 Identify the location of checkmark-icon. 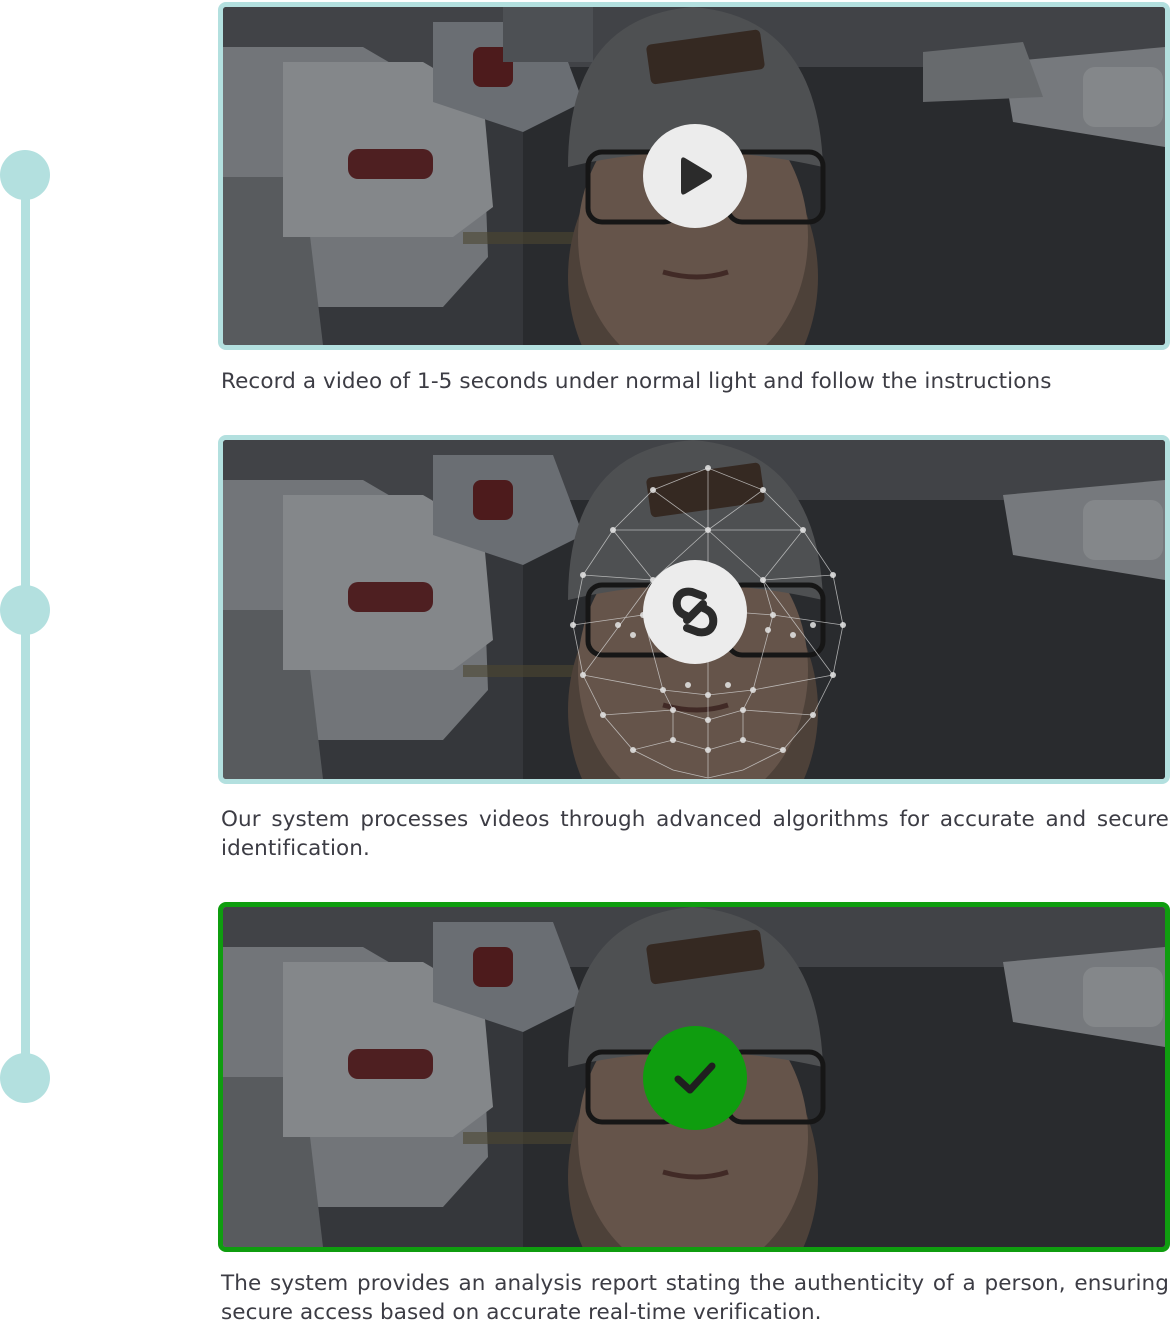
(695, 1078).